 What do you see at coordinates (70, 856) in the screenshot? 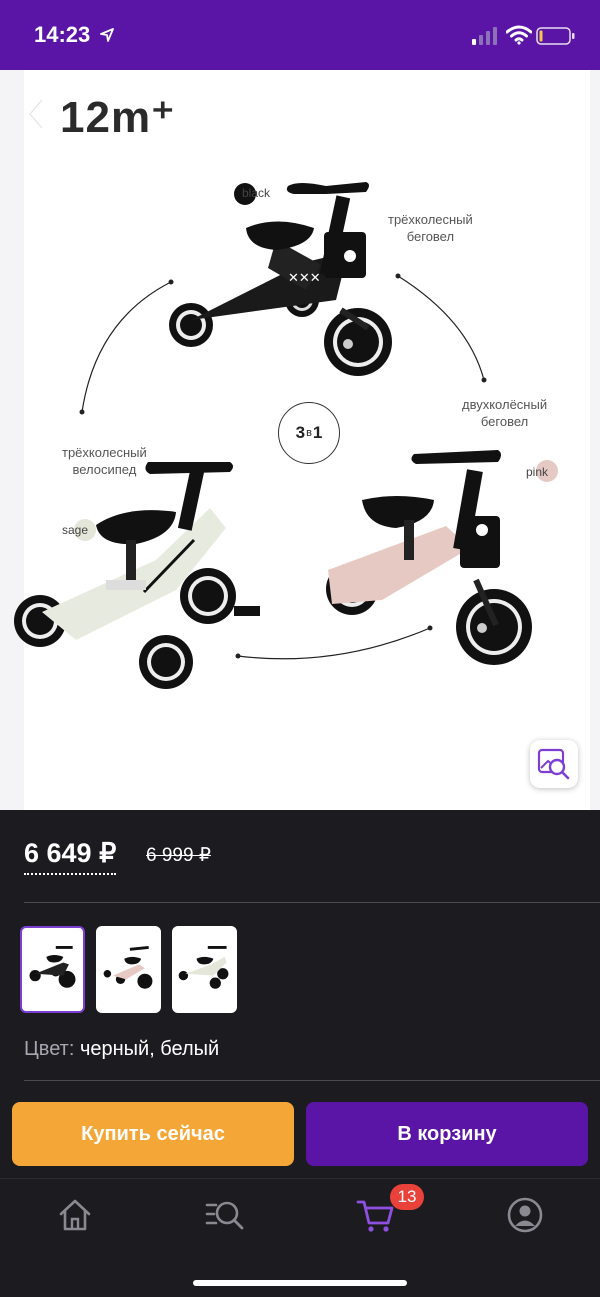
I see `current-price: 6 649 ₽` at bounding box center [70, 856].